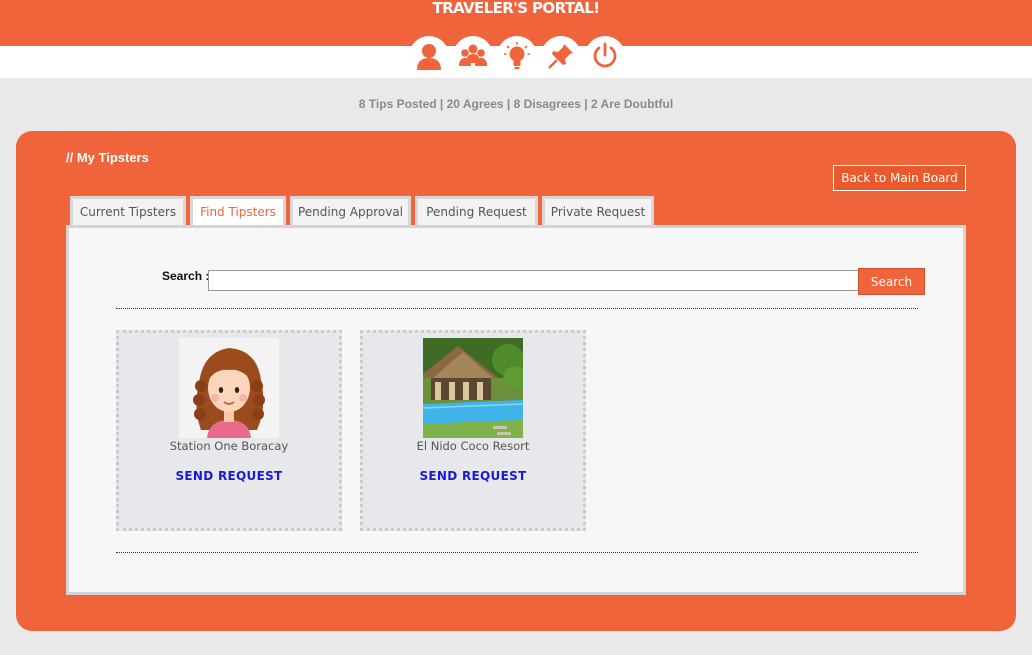  What do you see at coordinates (473, 446) in the screenshot?
I see `tipster-name: El Nido Coco Resort` at bounding box center [473, 446].